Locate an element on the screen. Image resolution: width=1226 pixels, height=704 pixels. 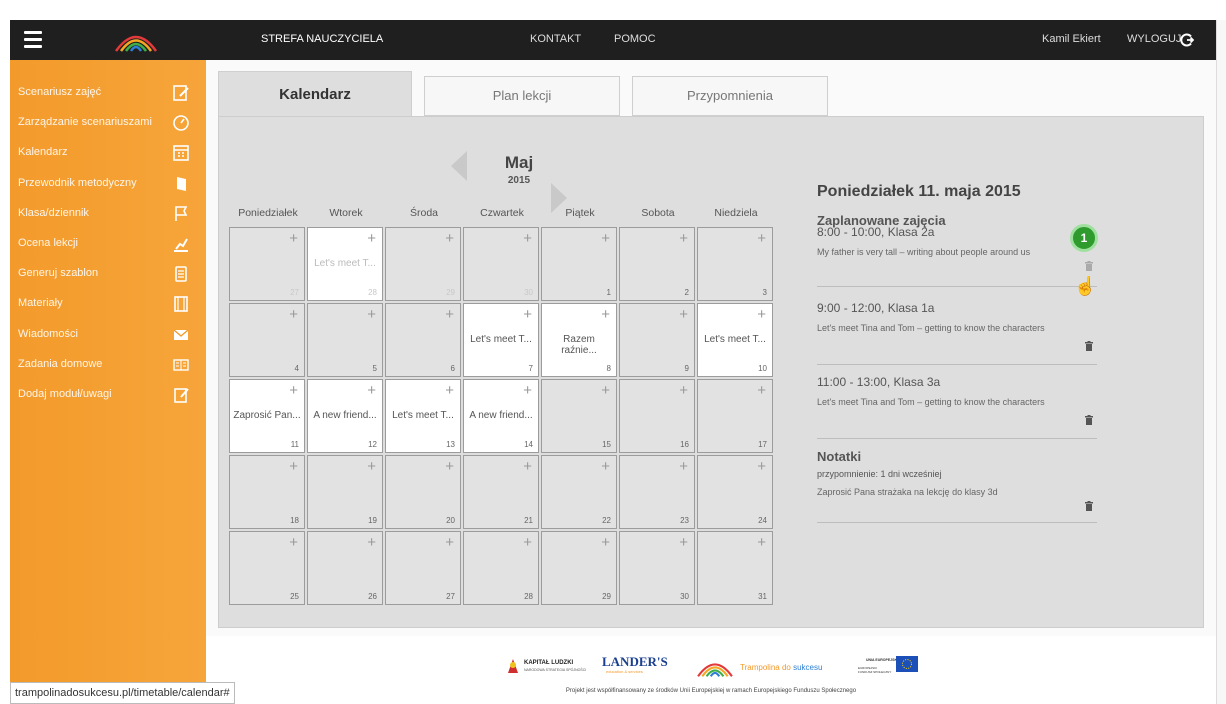
sidebar-item-gauge: Zarządzanie scenariuszami is located at coordinates (108, 123).